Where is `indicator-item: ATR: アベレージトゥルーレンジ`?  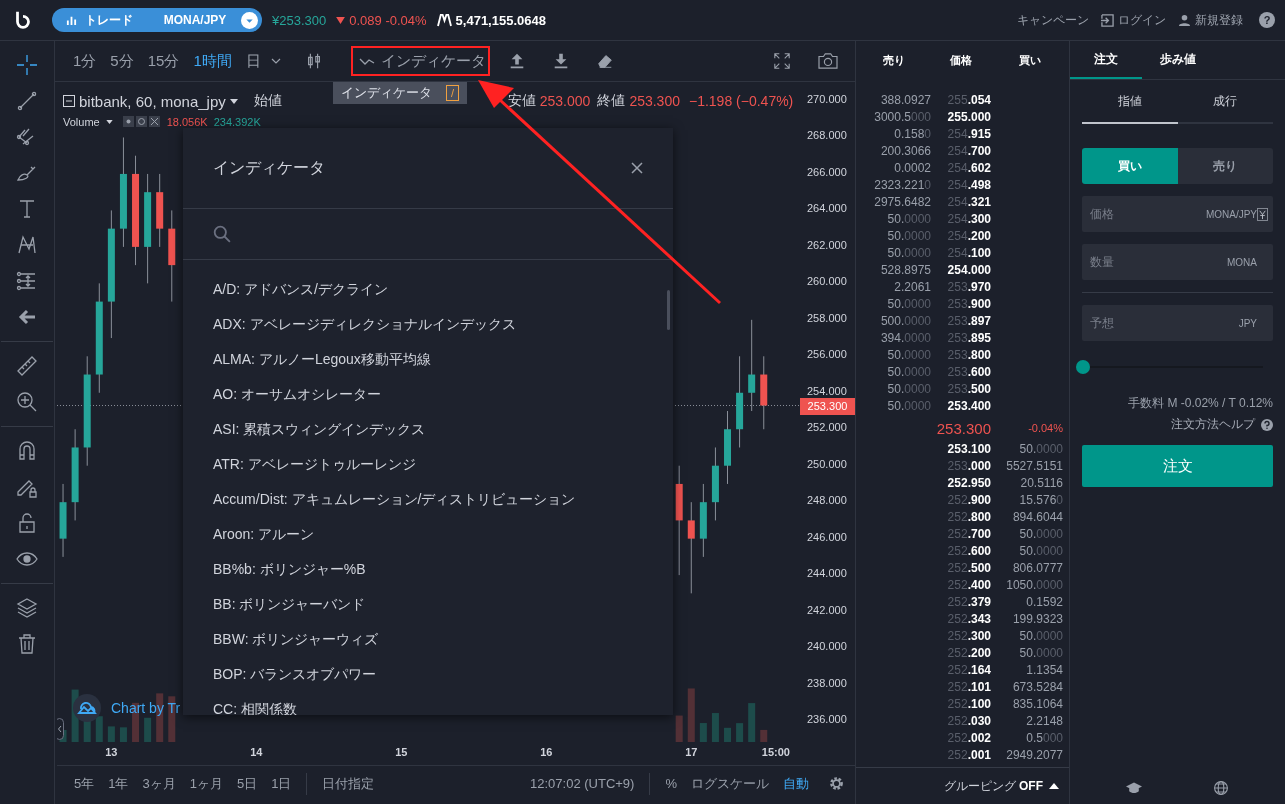
indicator-item: ATR: アベレージトゥルーレンジ is located at coordinates (428, 468).